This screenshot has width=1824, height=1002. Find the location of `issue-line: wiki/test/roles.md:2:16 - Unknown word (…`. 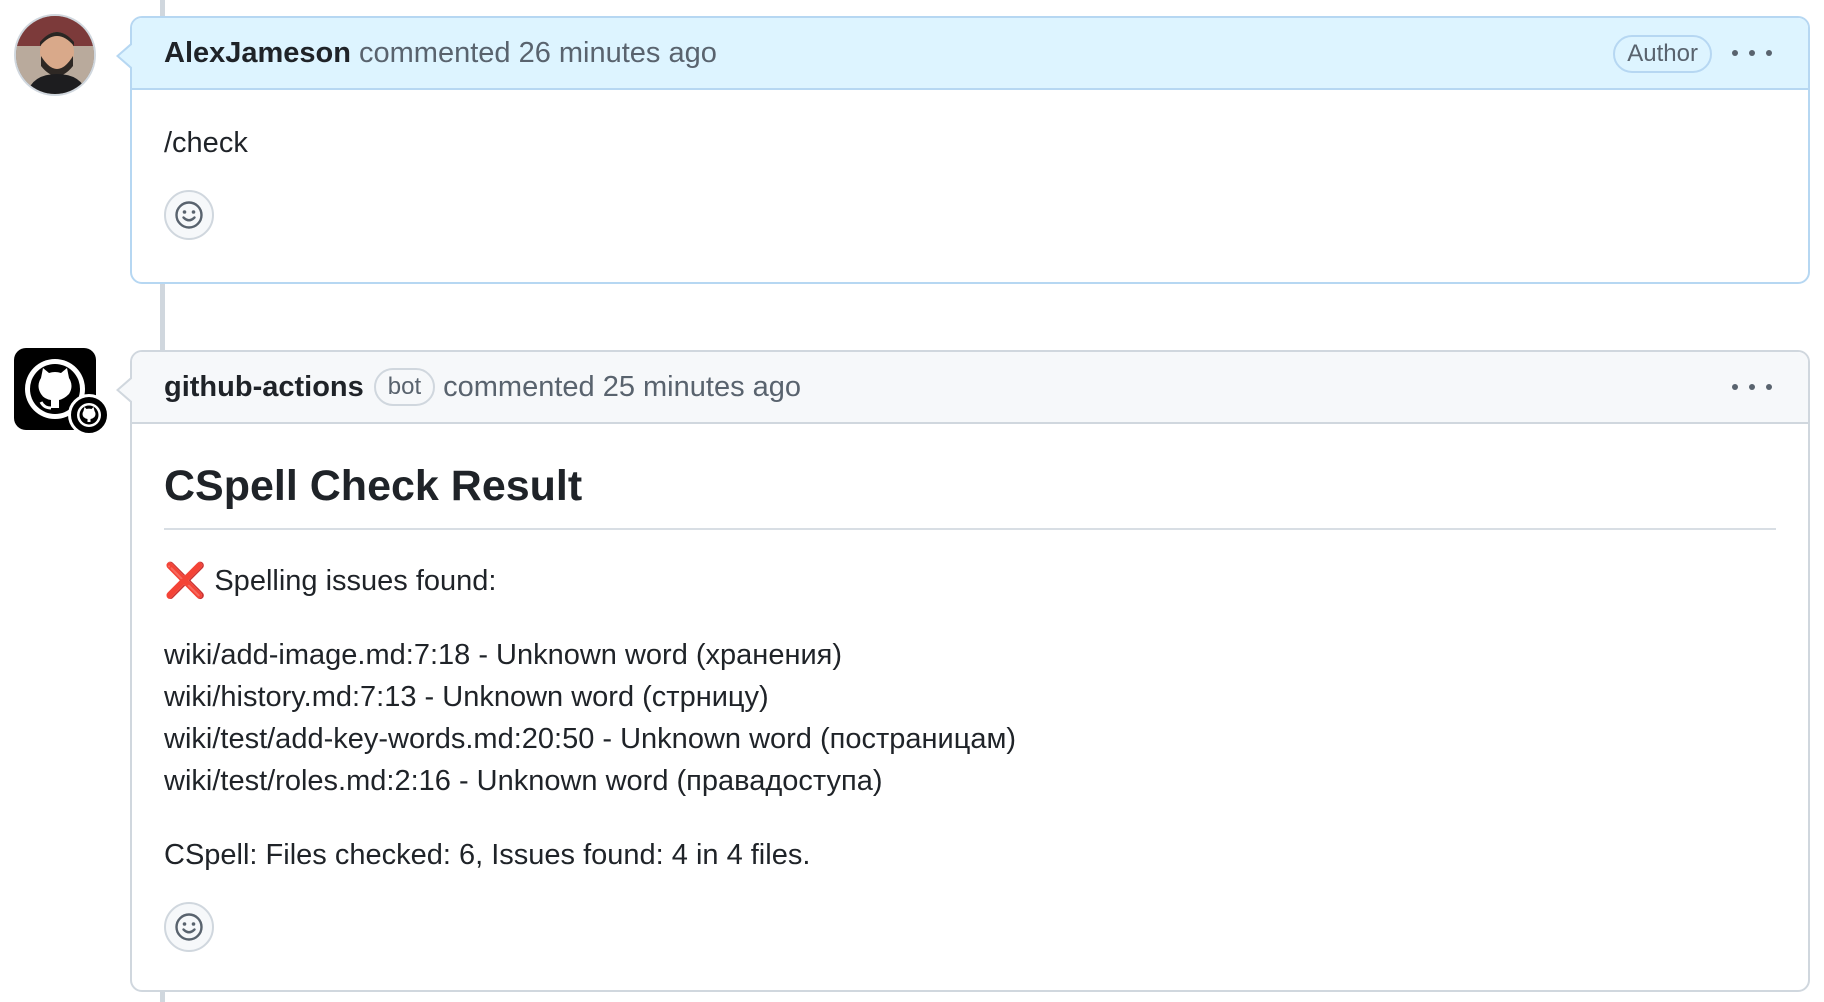

issue-line: wiki/test/roles.md:2:16 - Unknown word (… is located at coordinates (523, 781).